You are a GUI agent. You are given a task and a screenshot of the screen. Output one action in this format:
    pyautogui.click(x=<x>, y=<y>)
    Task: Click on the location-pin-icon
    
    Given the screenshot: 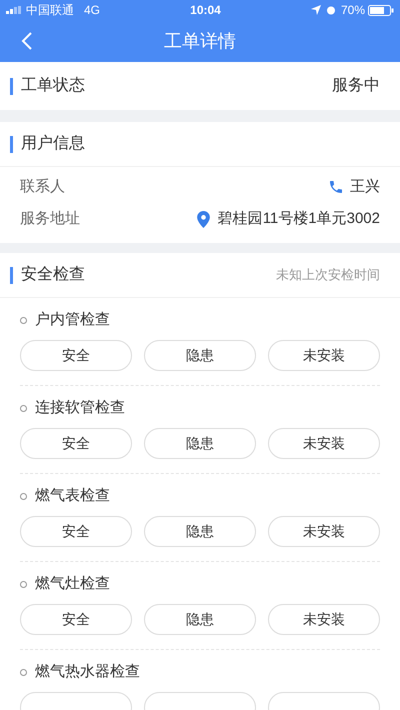 What is the action you would take?
    pyautogui.click(x=203, y=219)
    